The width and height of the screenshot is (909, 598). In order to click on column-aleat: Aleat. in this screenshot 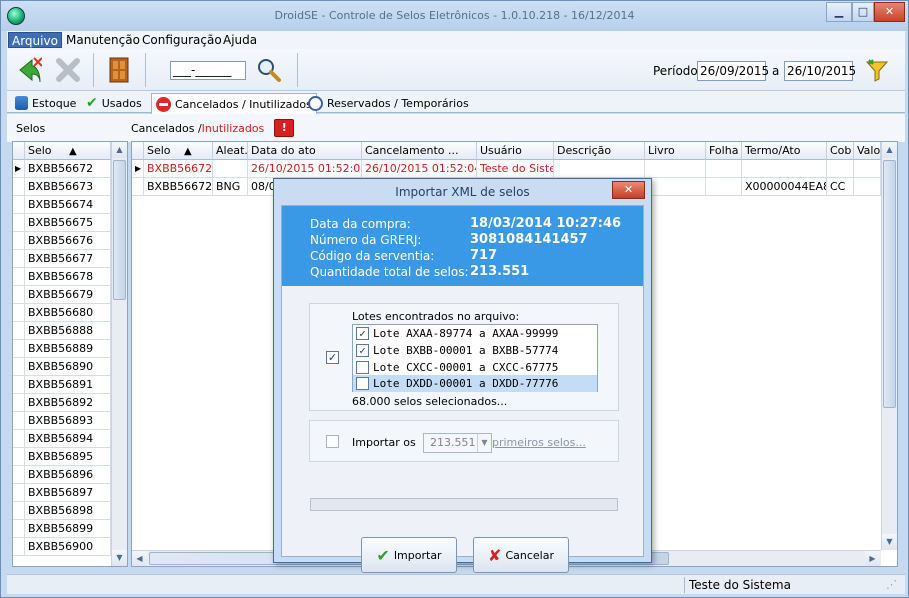, I will do `click(230, 151)`.